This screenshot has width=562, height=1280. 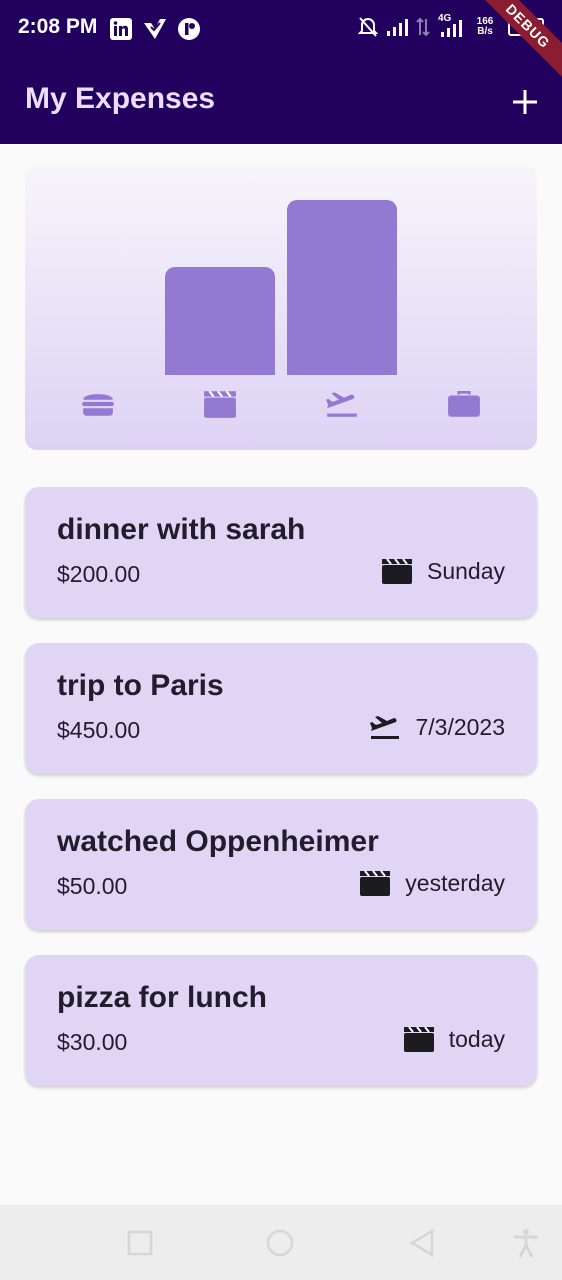 What do you see at coordinates (99, 730) in the screenshot?
I see `expense-amount: $450.00` at bounding box center [99, 730].